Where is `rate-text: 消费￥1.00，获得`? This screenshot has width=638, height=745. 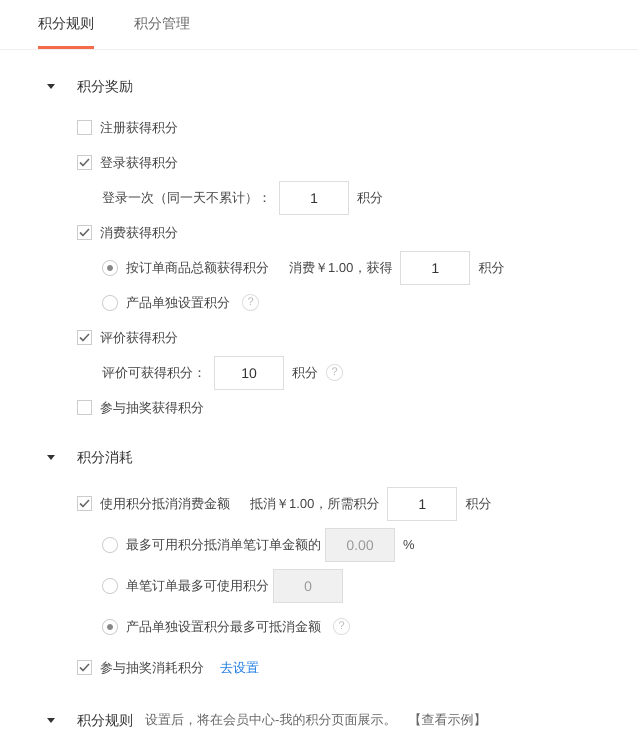
rate-text: 消费￥1.00，获得 is located at coordinates (340, 267).